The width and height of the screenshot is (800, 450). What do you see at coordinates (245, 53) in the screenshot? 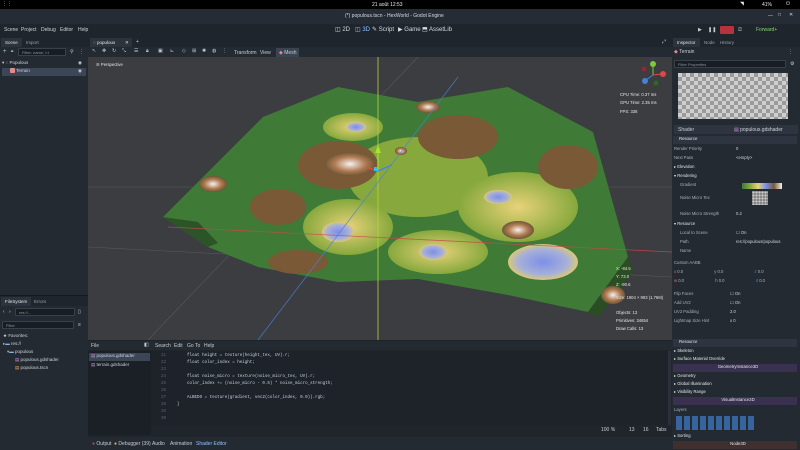
I see `menu-transform: Transform` at bounding box center [245, 53].